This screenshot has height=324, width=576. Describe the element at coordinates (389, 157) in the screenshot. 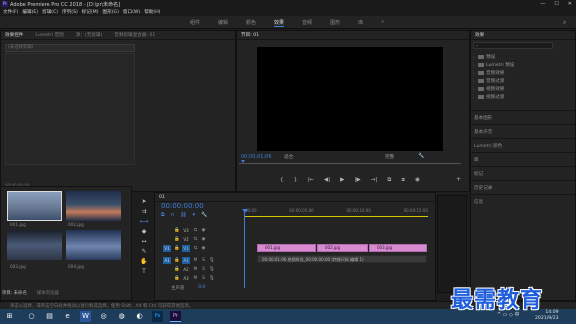

I see `playback-quality-select: 完整` at that location.